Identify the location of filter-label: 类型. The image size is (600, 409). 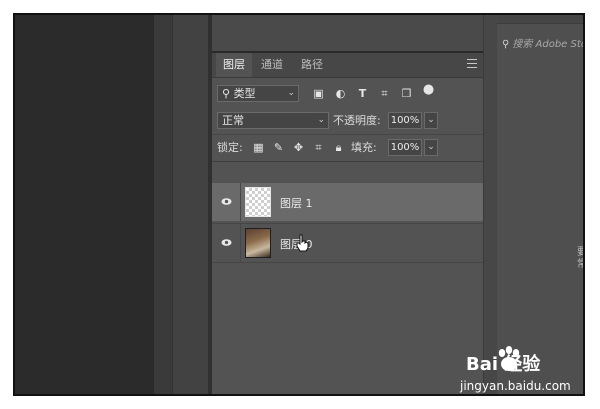
(244, 93).